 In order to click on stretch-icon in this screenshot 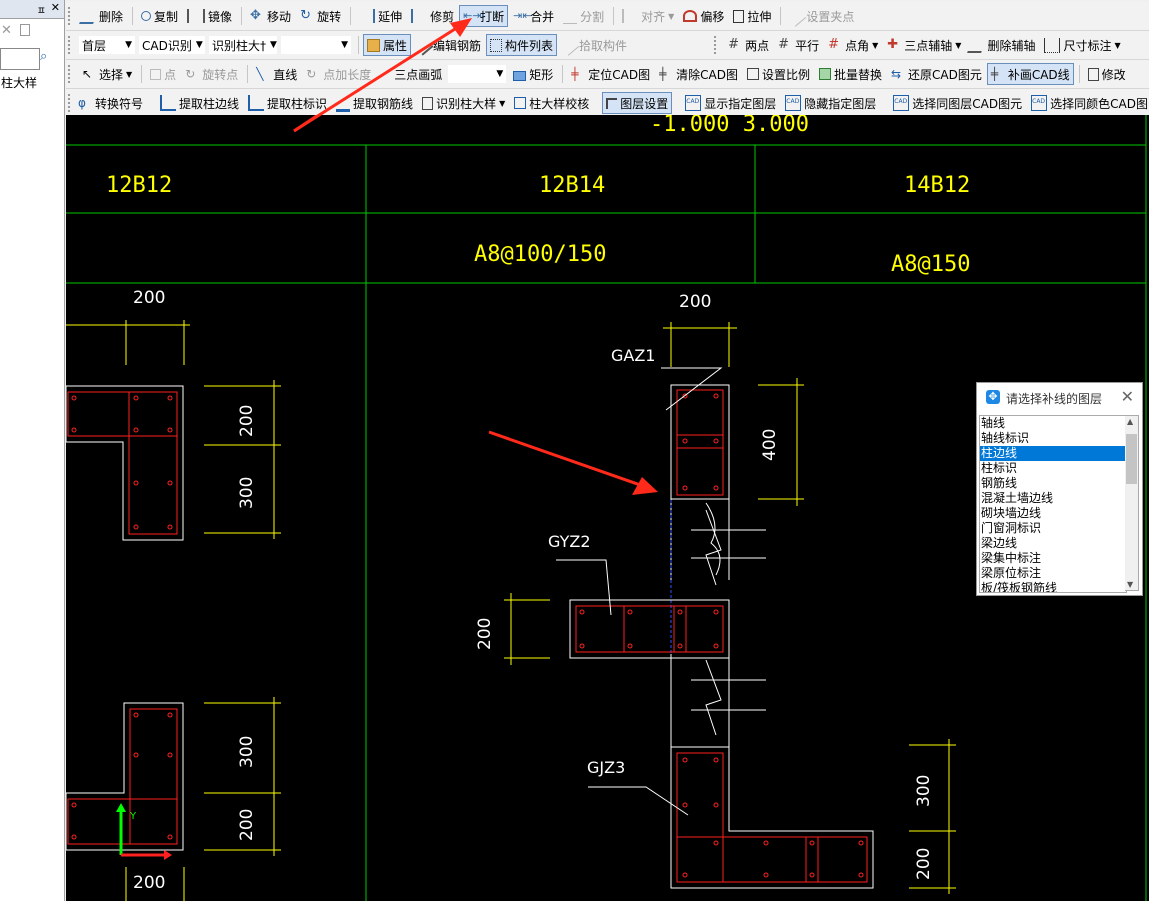, I will do `click(739, 16)`.